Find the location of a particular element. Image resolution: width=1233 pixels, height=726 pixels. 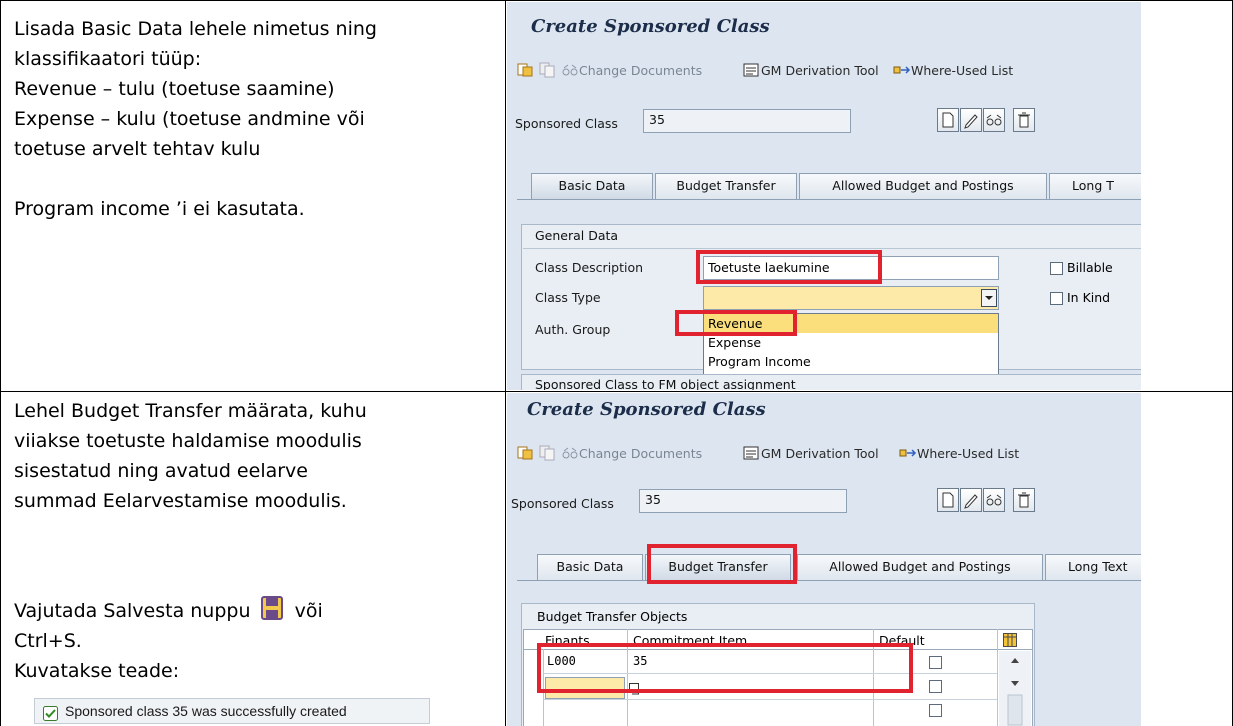

general-data-title: General Data is located at coordinates (577, 235).